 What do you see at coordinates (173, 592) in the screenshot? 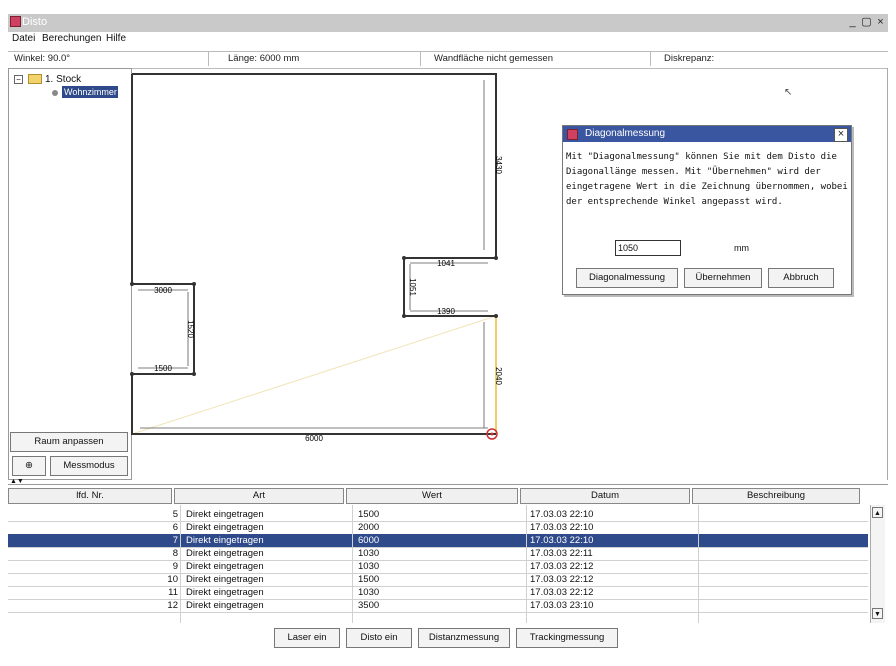
I see `cell-nr: 11` at bounding box center [173, 592].